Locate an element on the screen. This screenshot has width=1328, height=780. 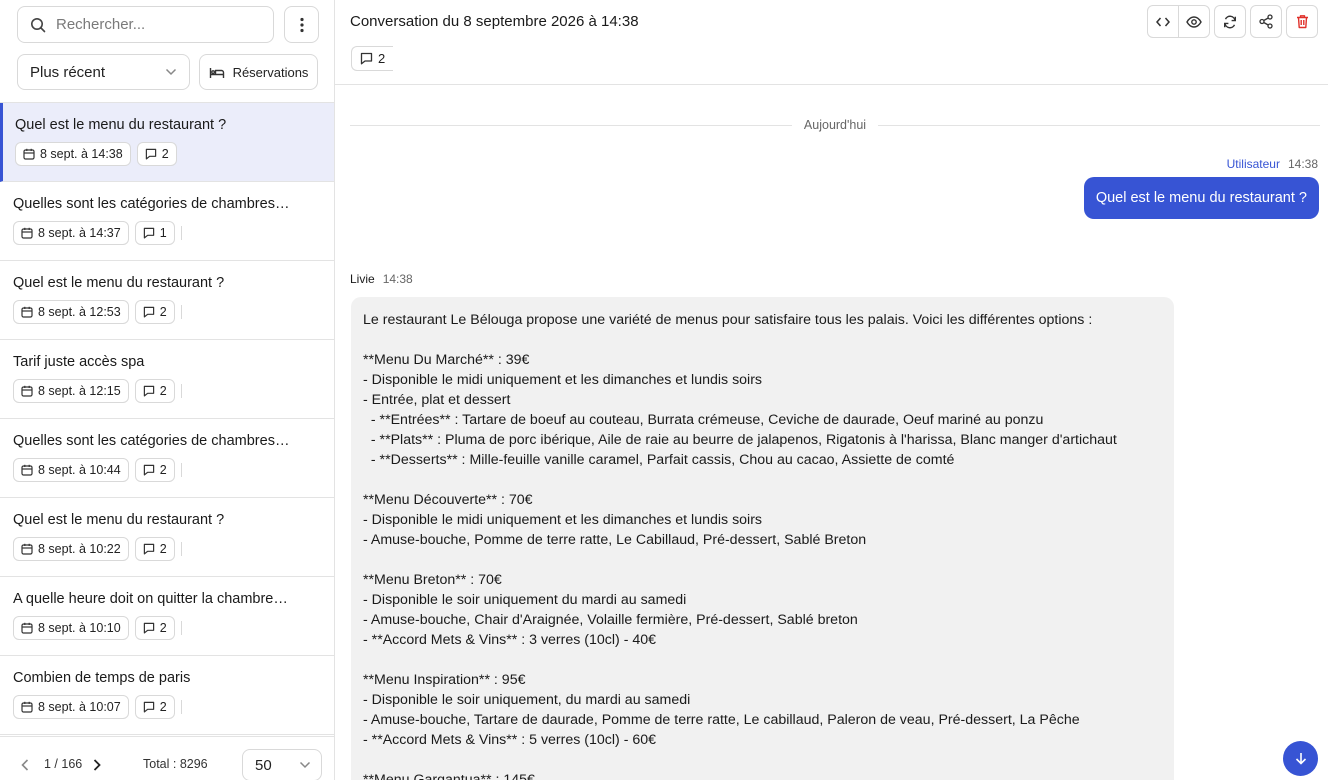
prev-page-button is located at coordinates (25, 765).